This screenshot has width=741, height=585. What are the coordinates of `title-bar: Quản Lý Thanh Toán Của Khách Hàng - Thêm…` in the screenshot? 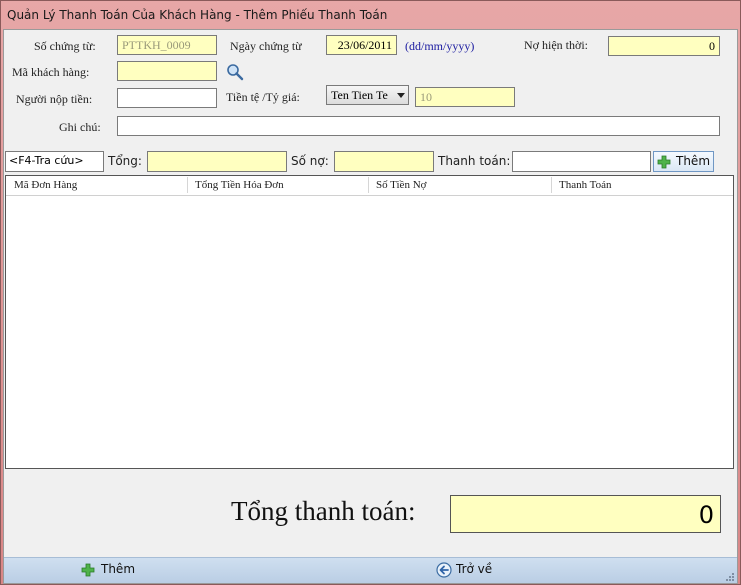 It's located at (370, 15).